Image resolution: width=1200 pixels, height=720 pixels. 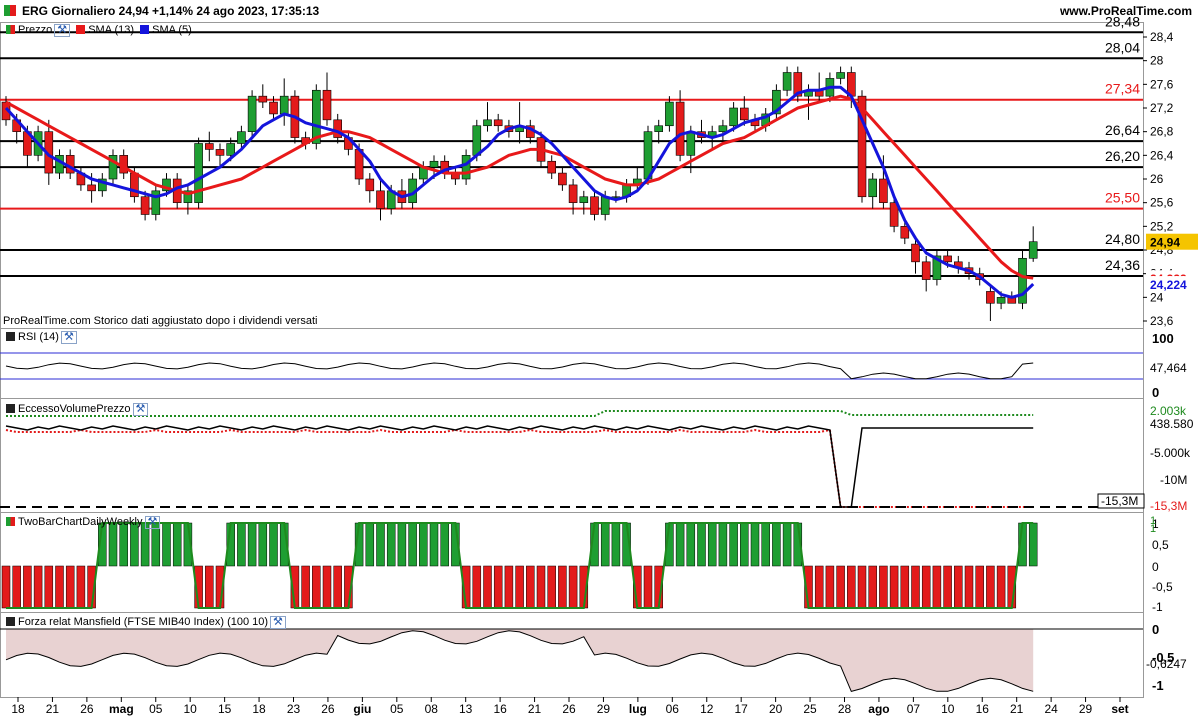 I want to click on twobar-swatch, so click(x=10, y=521).